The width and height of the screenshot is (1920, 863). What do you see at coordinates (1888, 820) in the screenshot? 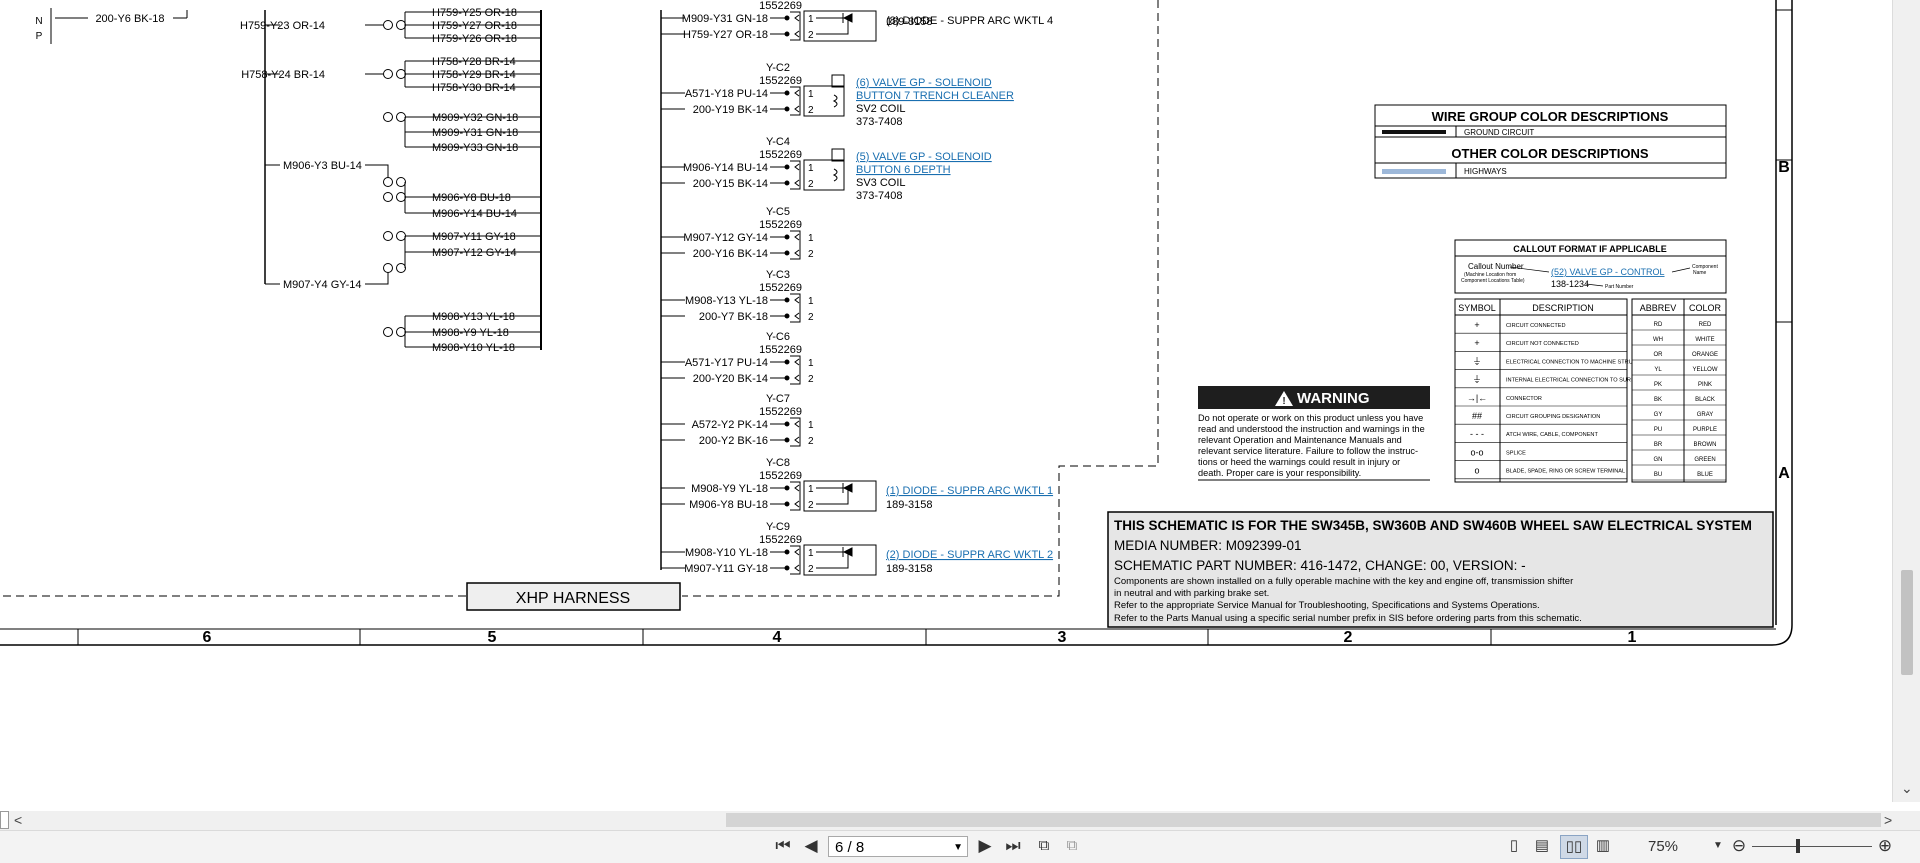
I see `scroll-right-icon: >` at bounding box center [1888, 820].